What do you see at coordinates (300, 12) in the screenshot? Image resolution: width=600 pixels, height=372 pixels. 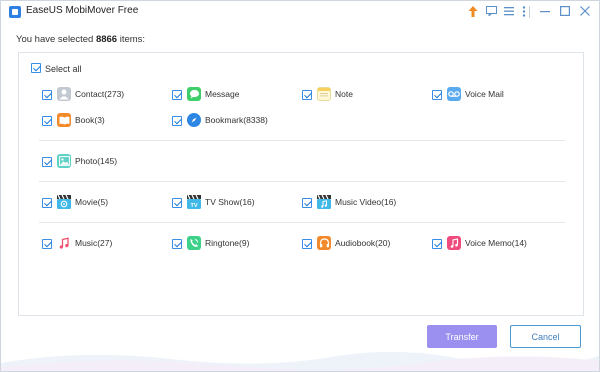 I see `title-bar: EaseUS MobiMover Free` at bounding box center [300, 12].